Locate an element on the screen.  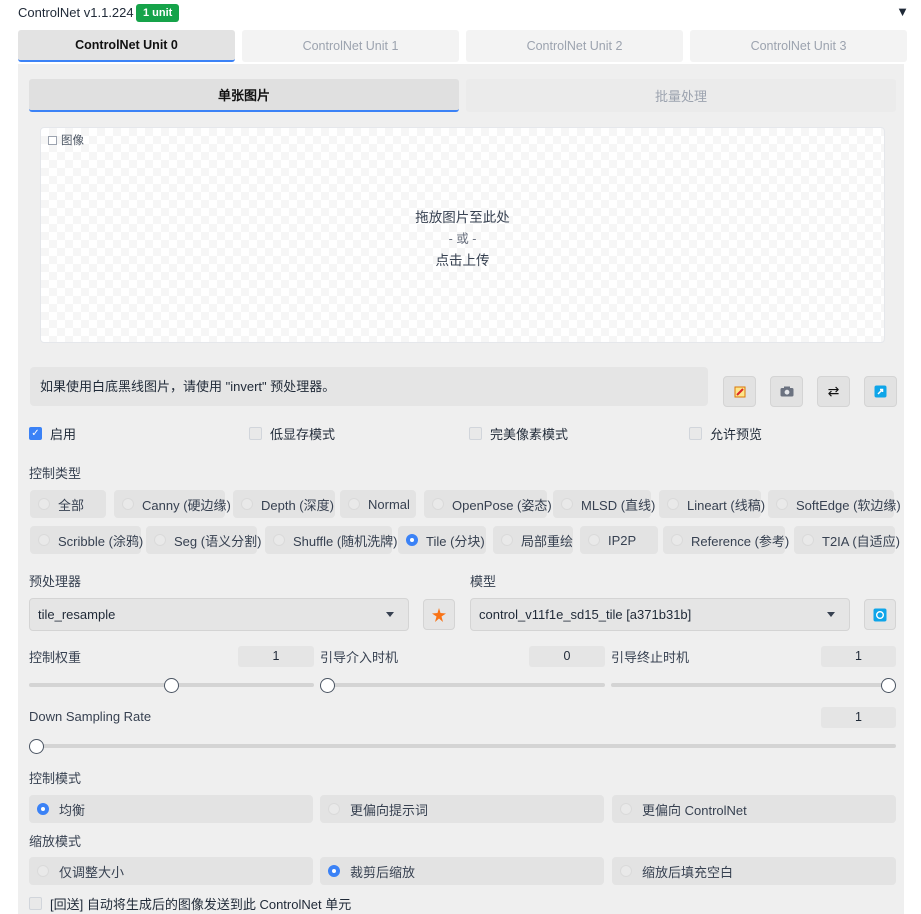
control-type-label: 控制类型 is located at coordinates (55, 473).